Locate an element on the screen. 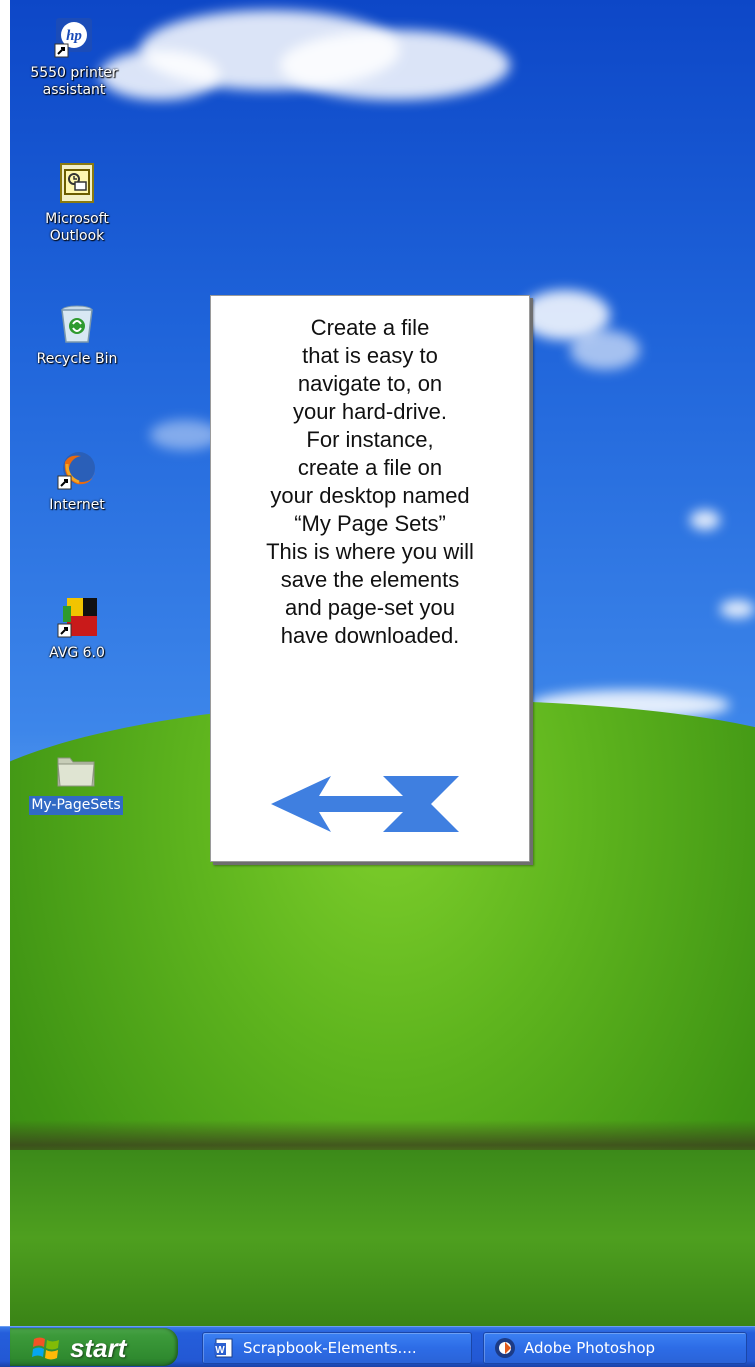  desktop-icon-outlook: Microsoft Outlook is located at coordinates (77, 204).